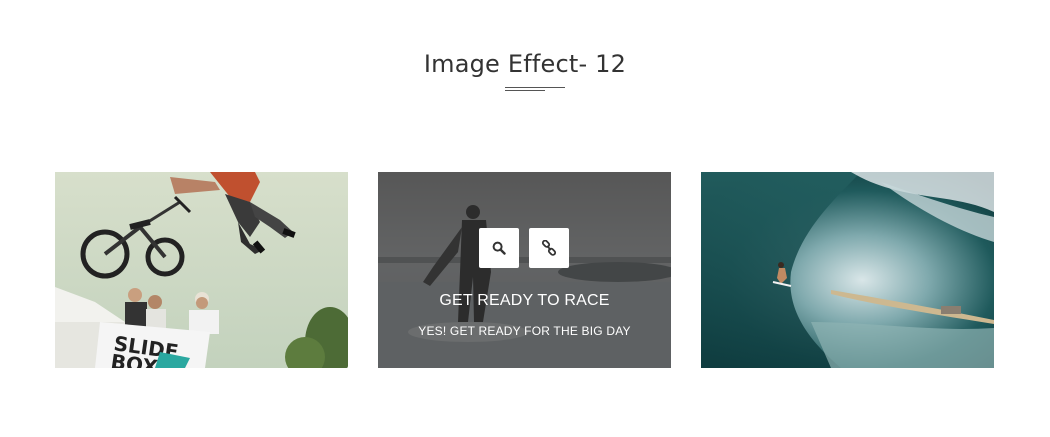 This screenshot has height=437, width=1050. What do you see at coordinates (524, 331) in the screenshot?
I see `card-subtitle: YES! GET READY FOR THE BIG DAY` at bounding box center [524, 331].